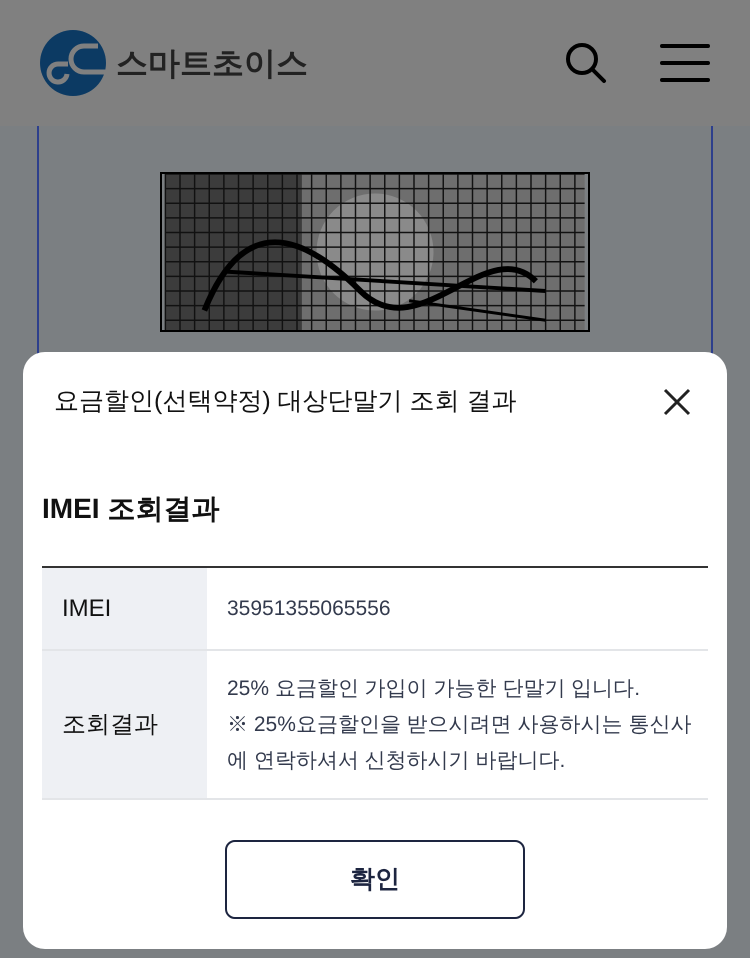 The height and width of the screenshot is (958, 750). I want to click on modal-title: 요금할인(선택약정) 대상단말기 조회 결과, so click(286, 402).